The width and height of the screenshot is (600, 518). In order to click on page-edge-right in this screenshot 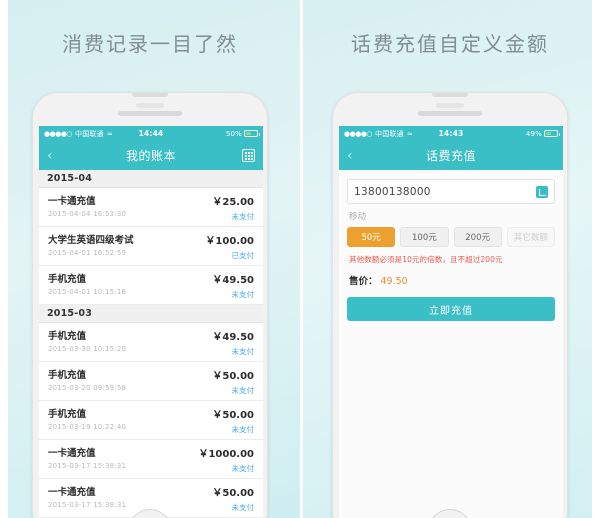, I will do `click(596, 259)`.